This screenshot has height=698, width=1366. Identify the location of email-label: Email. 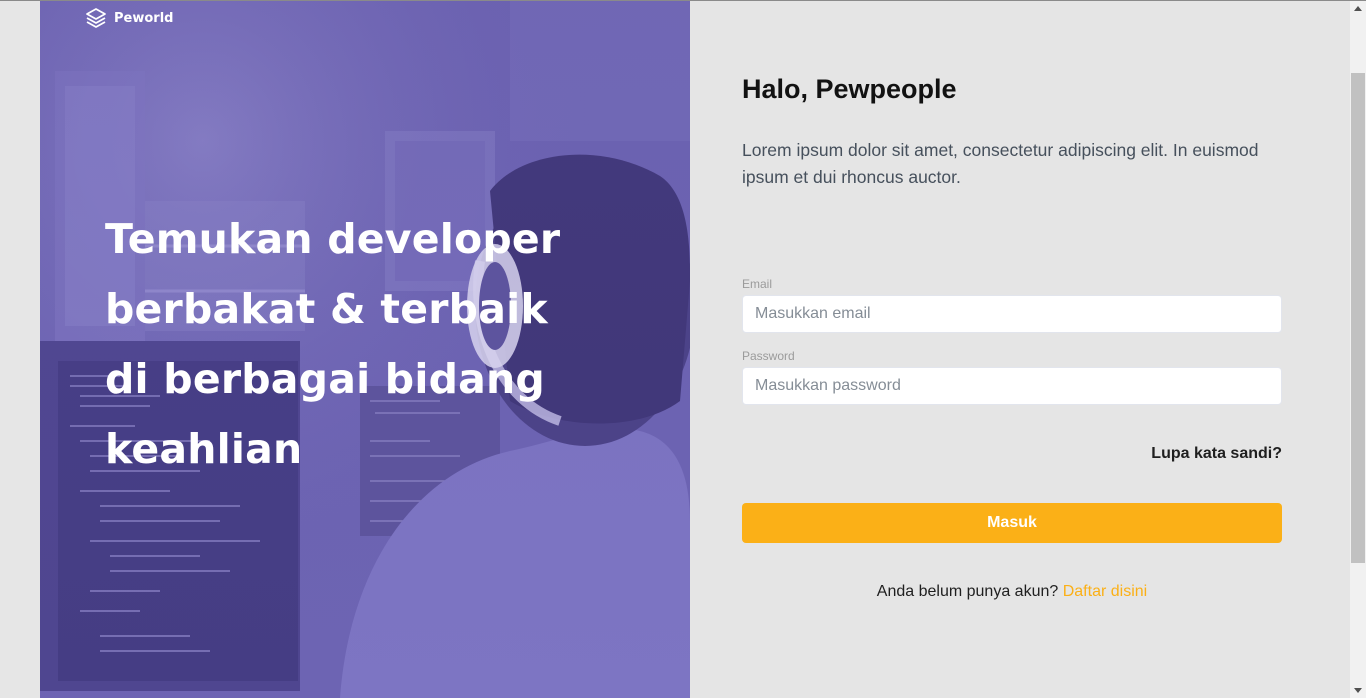
(757, 284).